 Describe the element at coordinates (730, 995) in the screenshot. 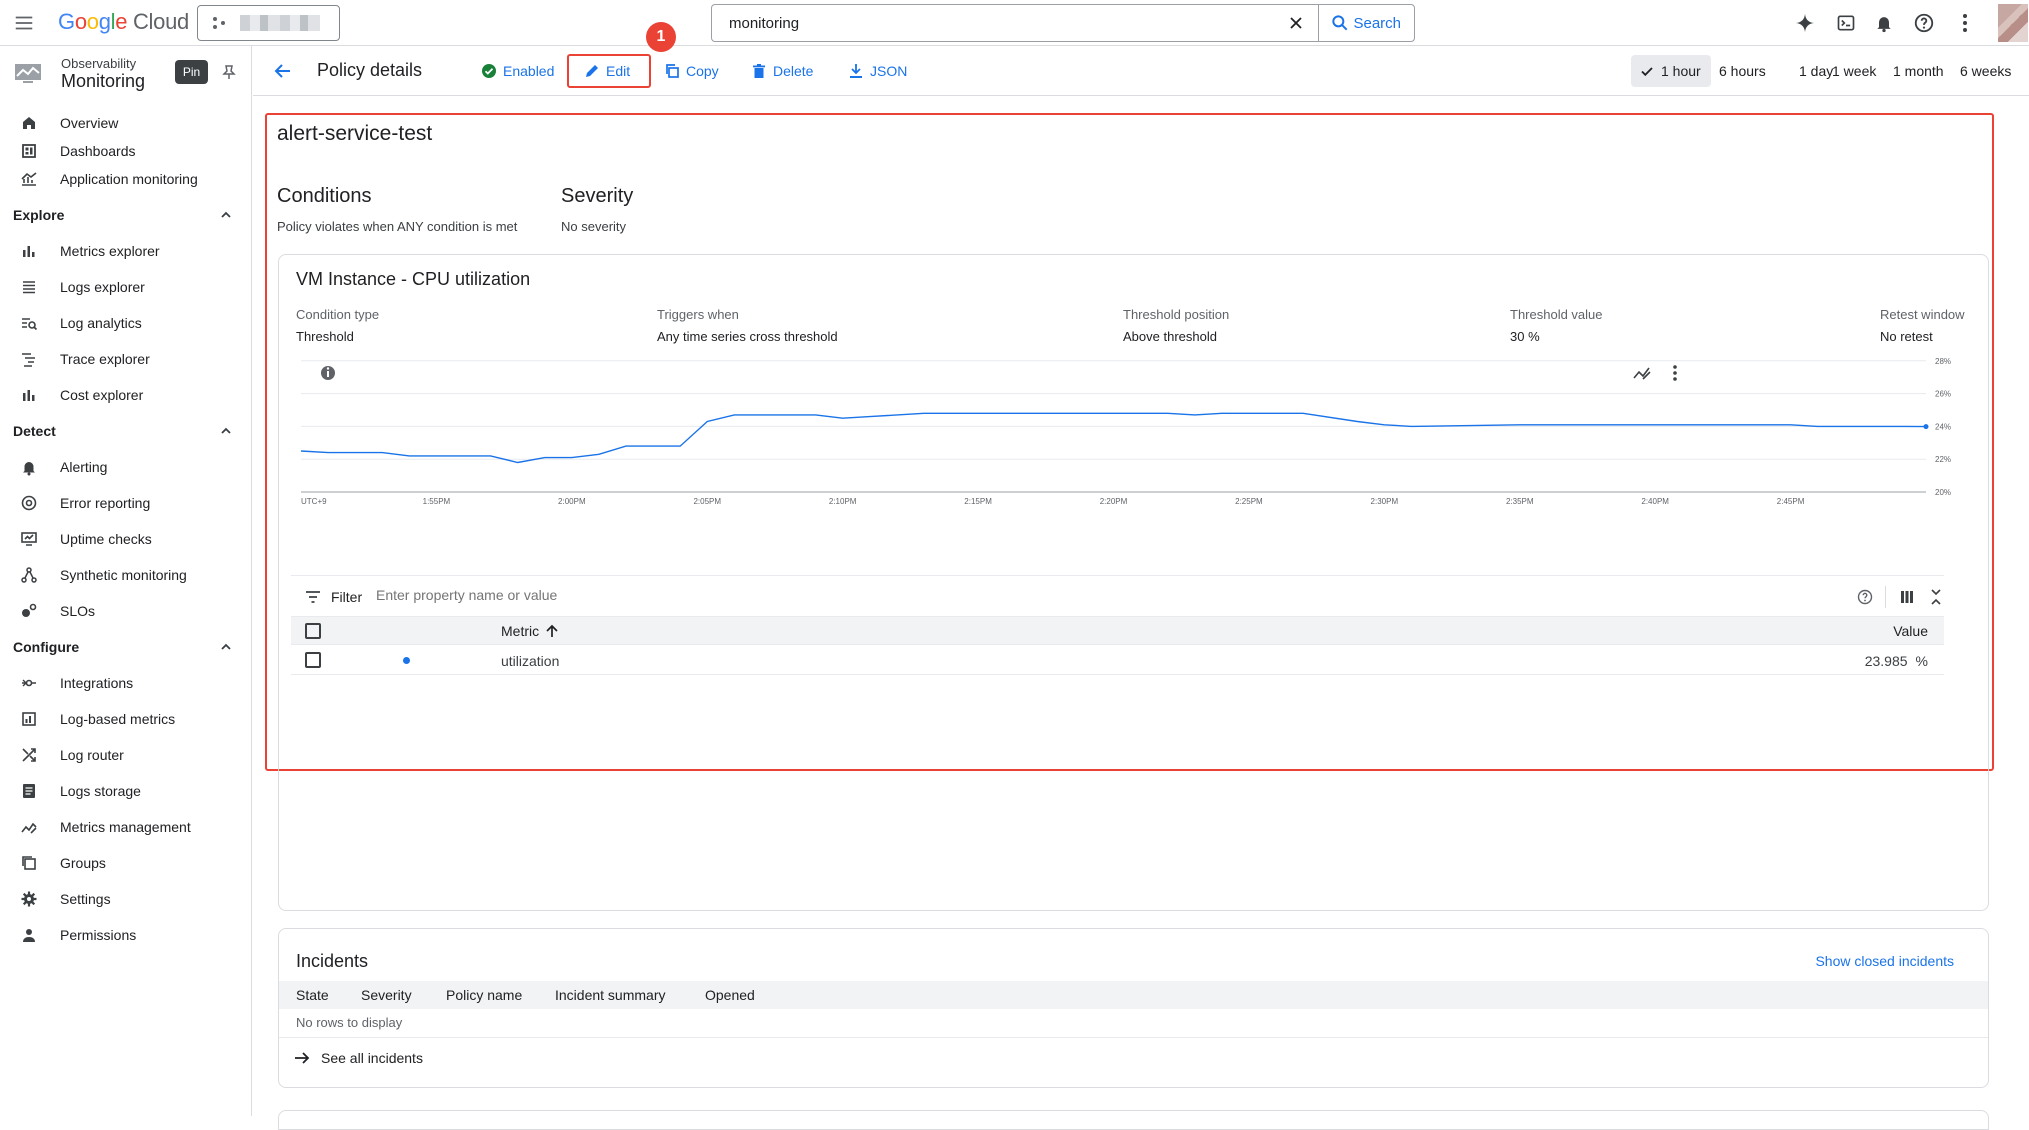

I see `col-opened: Opened` at that location.